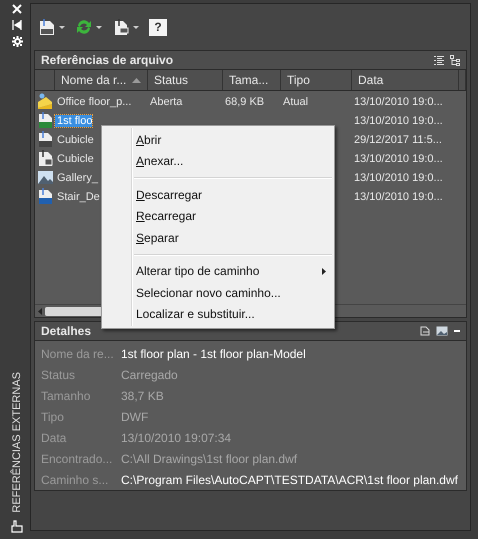  What do you see at coordinates (142, 395) in the screenshot?
I see `field-value: 38,7 KB` at bounding box center [142, 395].